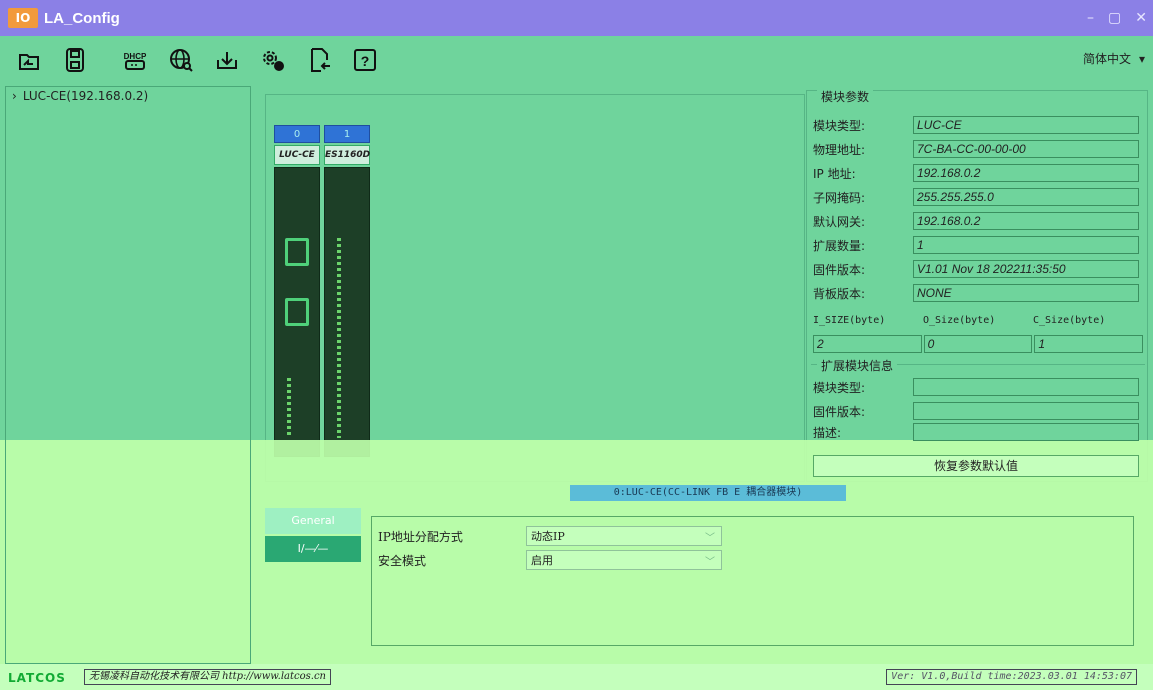 Image resolution: width=1153 pixels, height=690 pixels. I want to click on c-size-label: C_Size(byte), so click(1069, 320).